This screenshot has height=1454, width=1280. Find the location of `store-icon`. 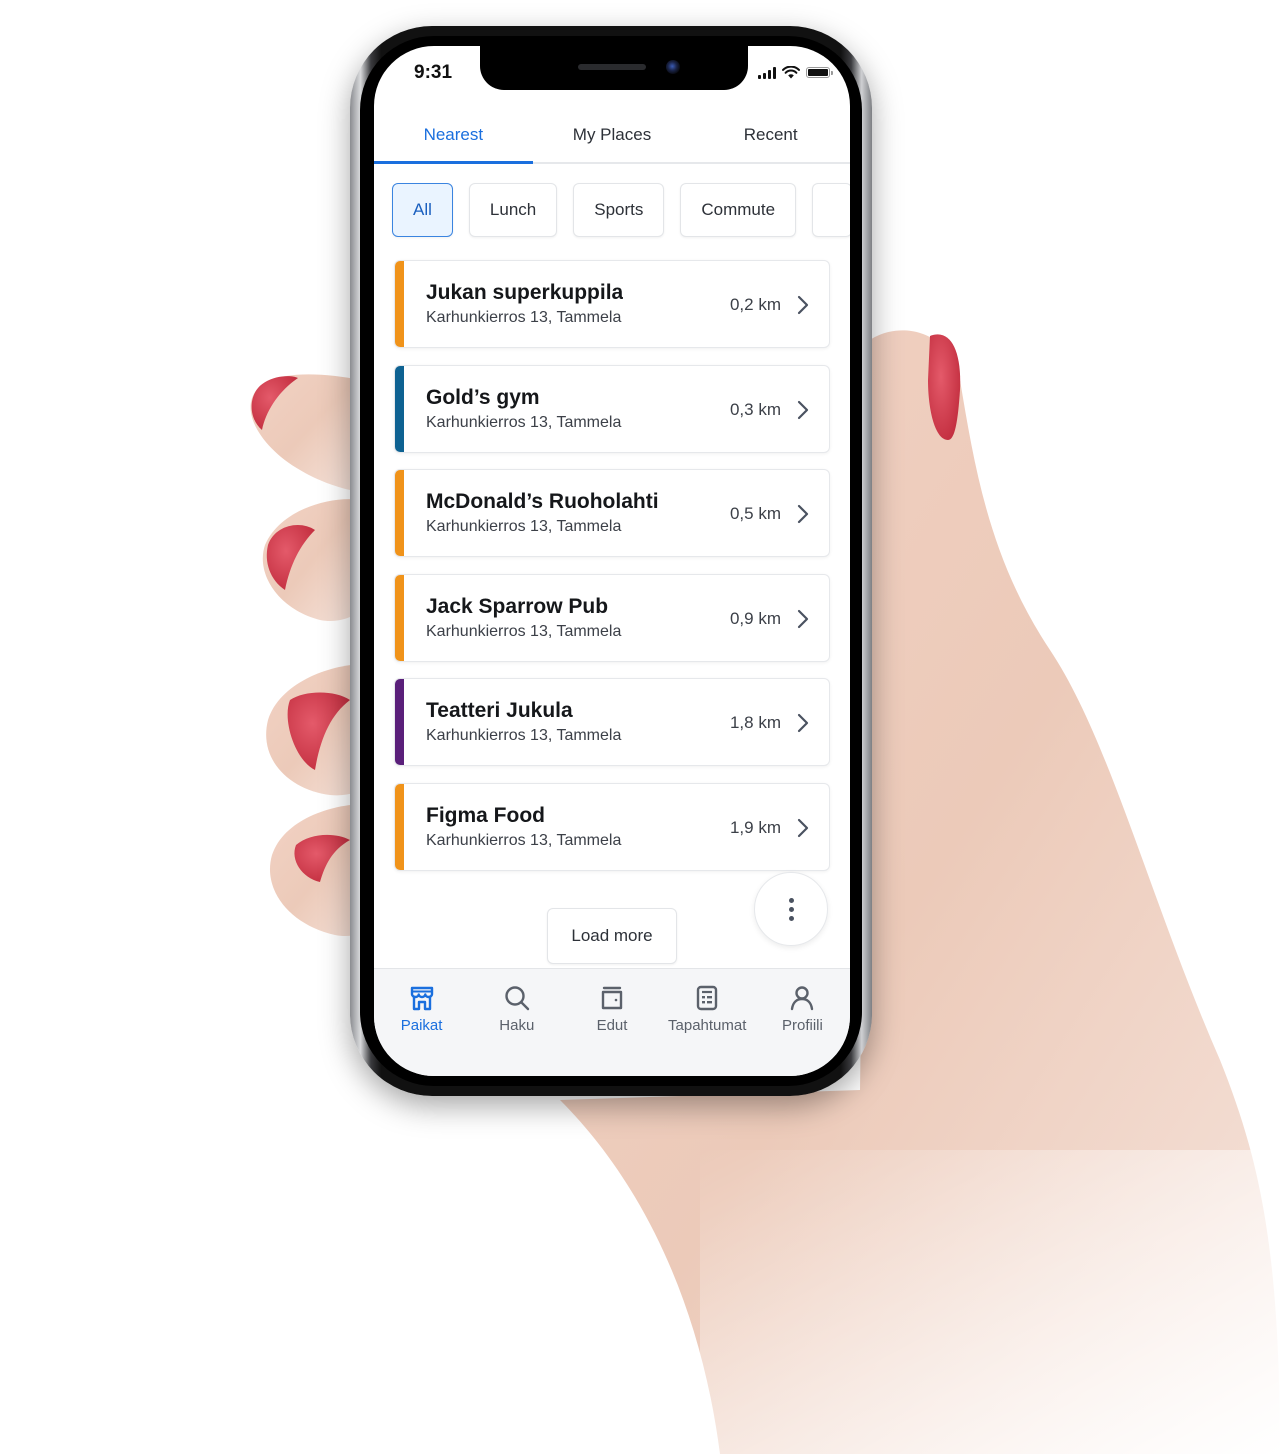

store-icon is located at coordinates (421, 998).